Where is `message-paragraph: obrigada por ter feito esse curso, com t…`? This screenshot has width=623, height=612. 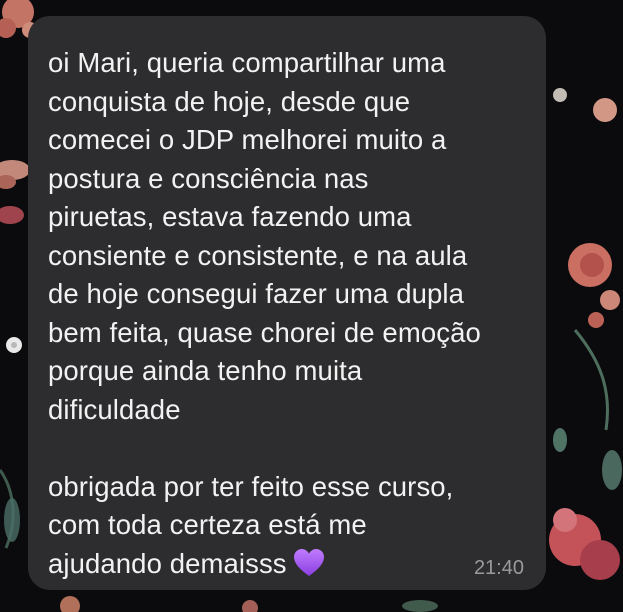 message-paragraph: obrigada por ter feito esse curso, com t… is located at coordinates (251, 524).